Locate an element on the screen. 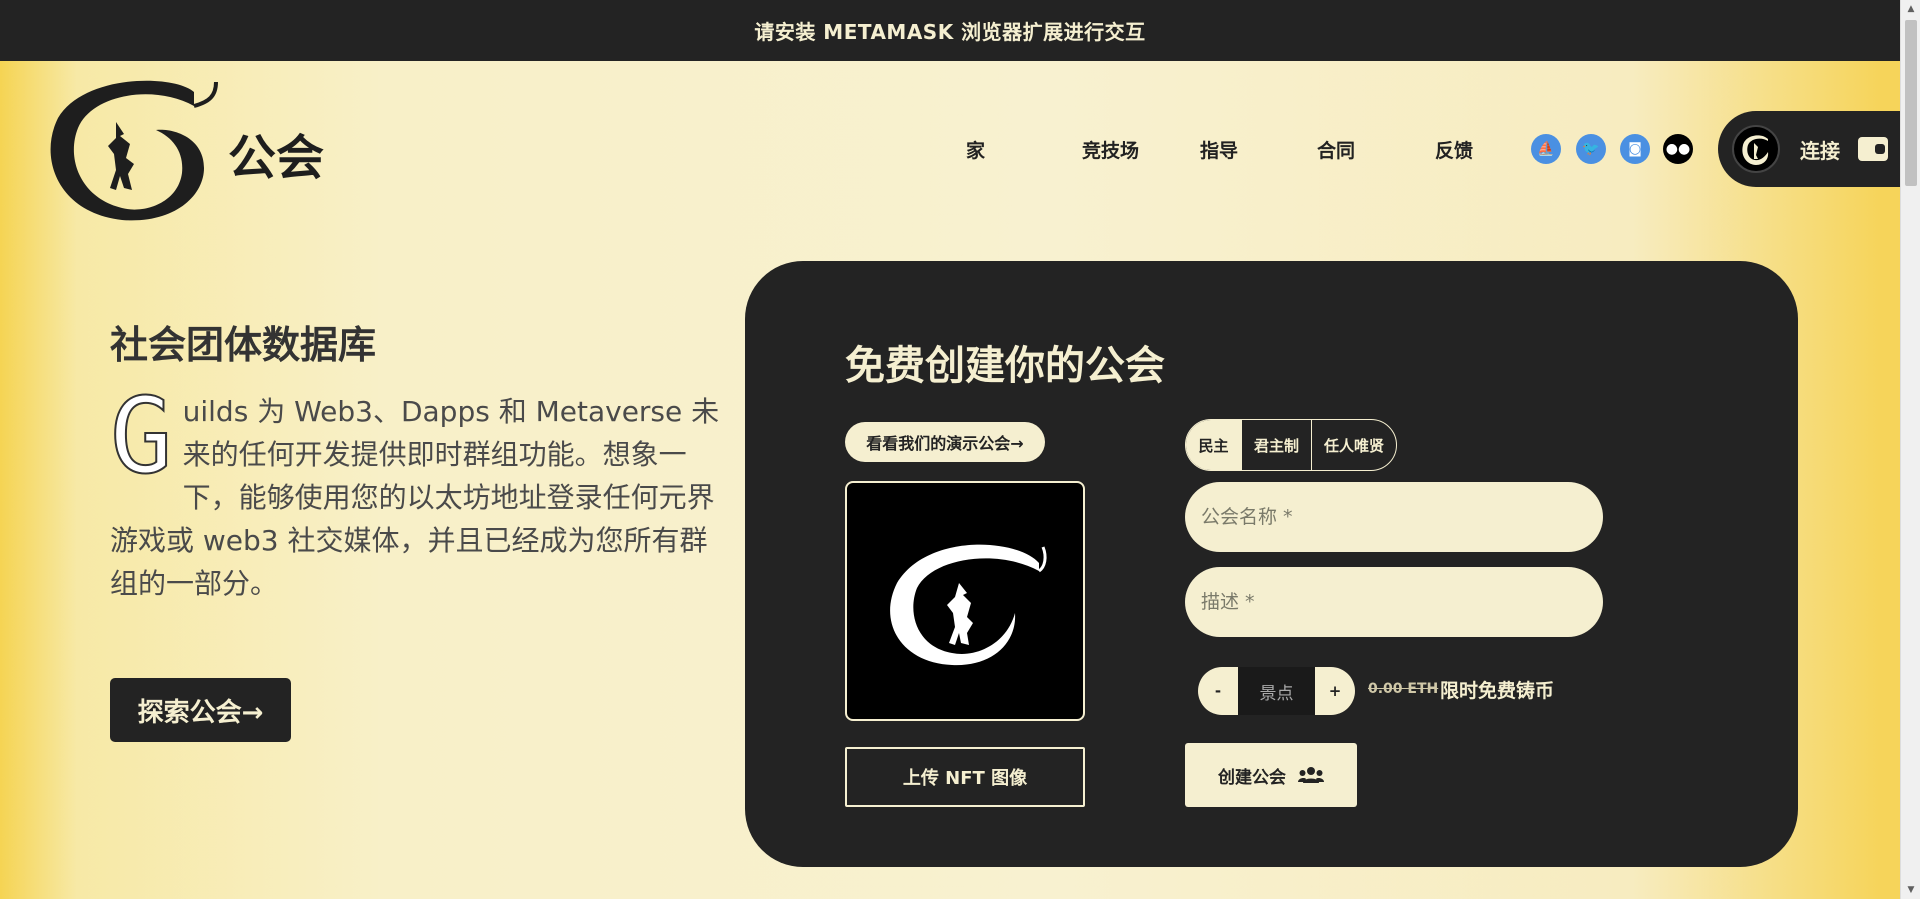  card-title: 免费创建你的公会 is located at coordinates (1005, 366).